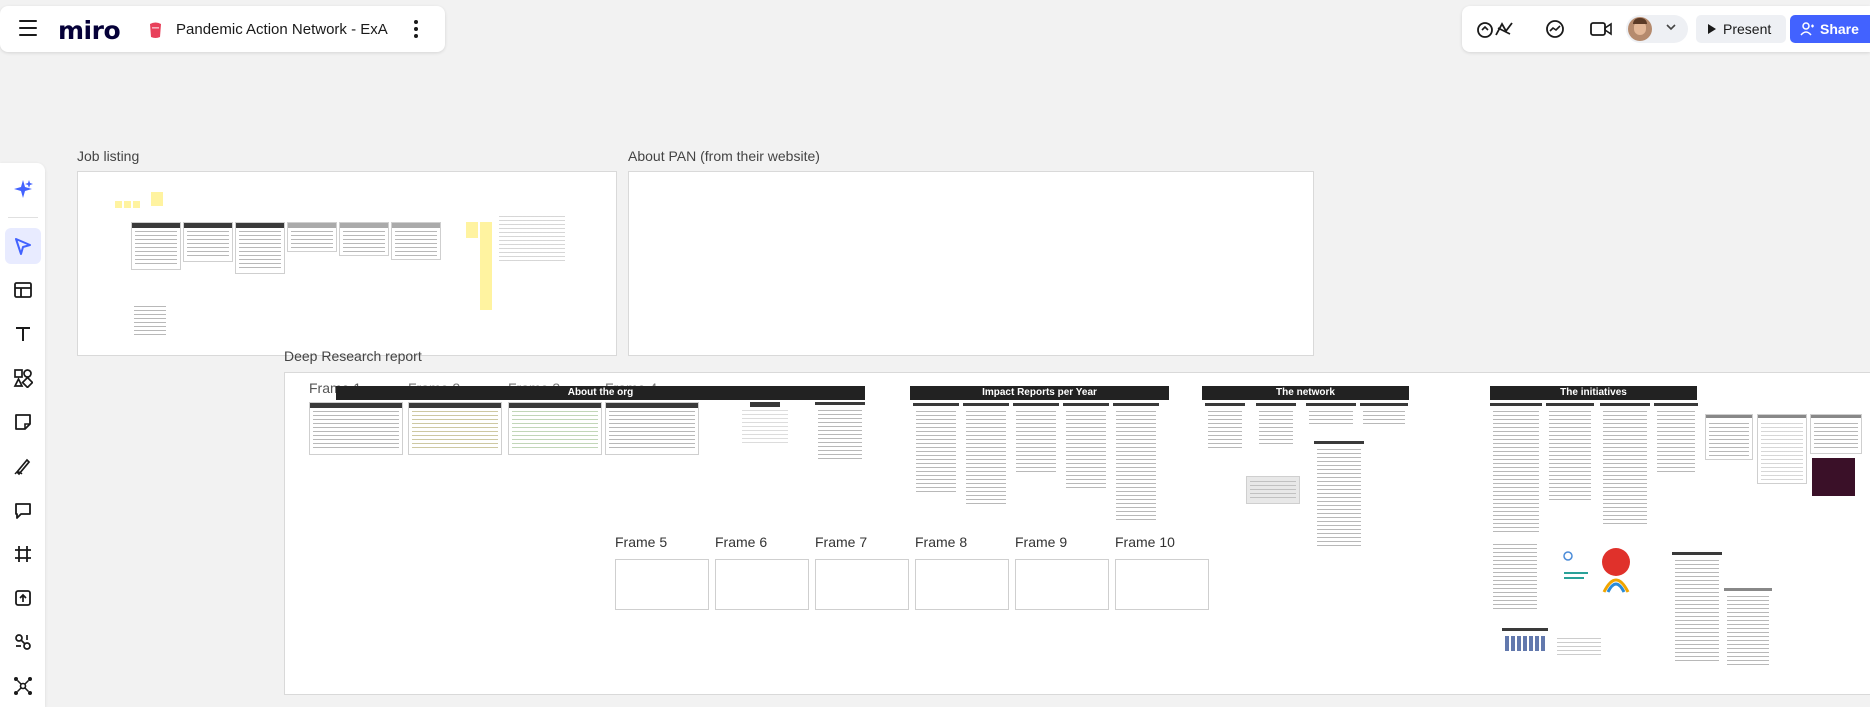 This screenshot has width=1870, height=707. Describe the element at coordinates (1145, 542) in the screenshot. I see `frame-10-label: Frame 10` at that location.